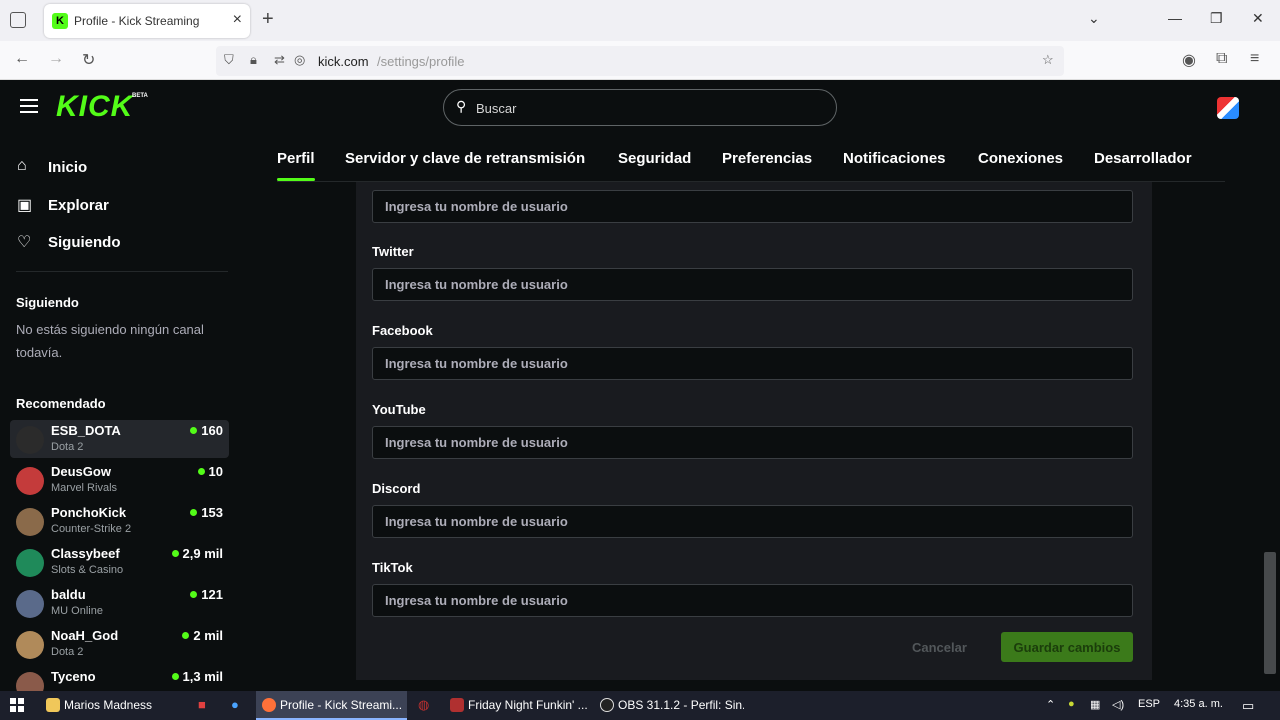  Describe the element at coordinates (119, 678) in the screenshot. I see `channel-item: Tyceno 1,3 mil` at that location.